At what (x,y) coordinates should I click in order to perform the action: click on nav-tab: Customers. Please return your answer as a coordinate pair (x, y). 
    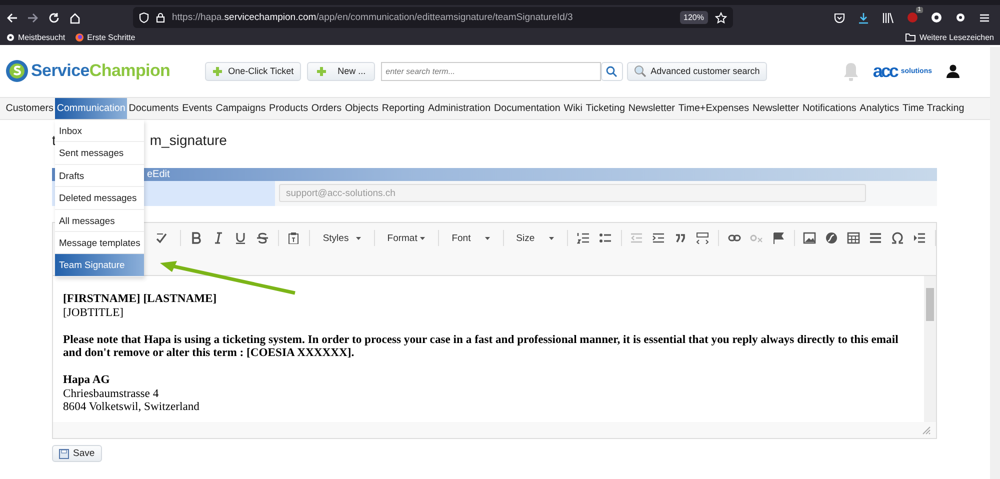
    Looking at the image, I should click on (30, 108).